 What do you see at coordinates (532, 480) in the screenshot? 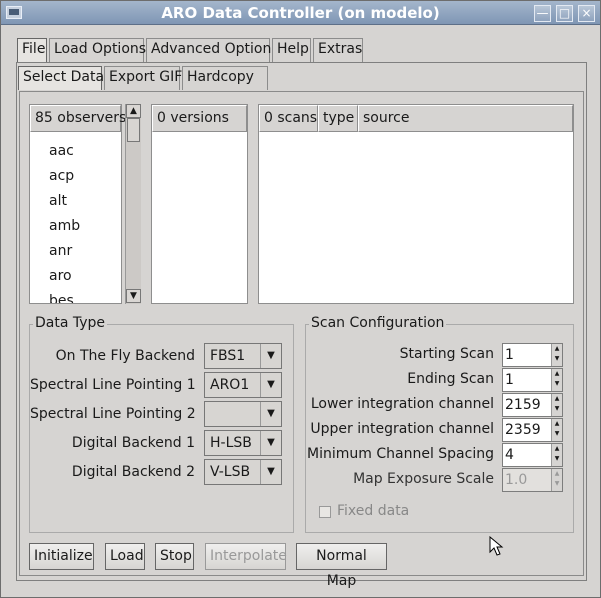
I see `map-exposure-scale-spinner: 1.0 ▲ ▼` at bounding box center [532, 480].